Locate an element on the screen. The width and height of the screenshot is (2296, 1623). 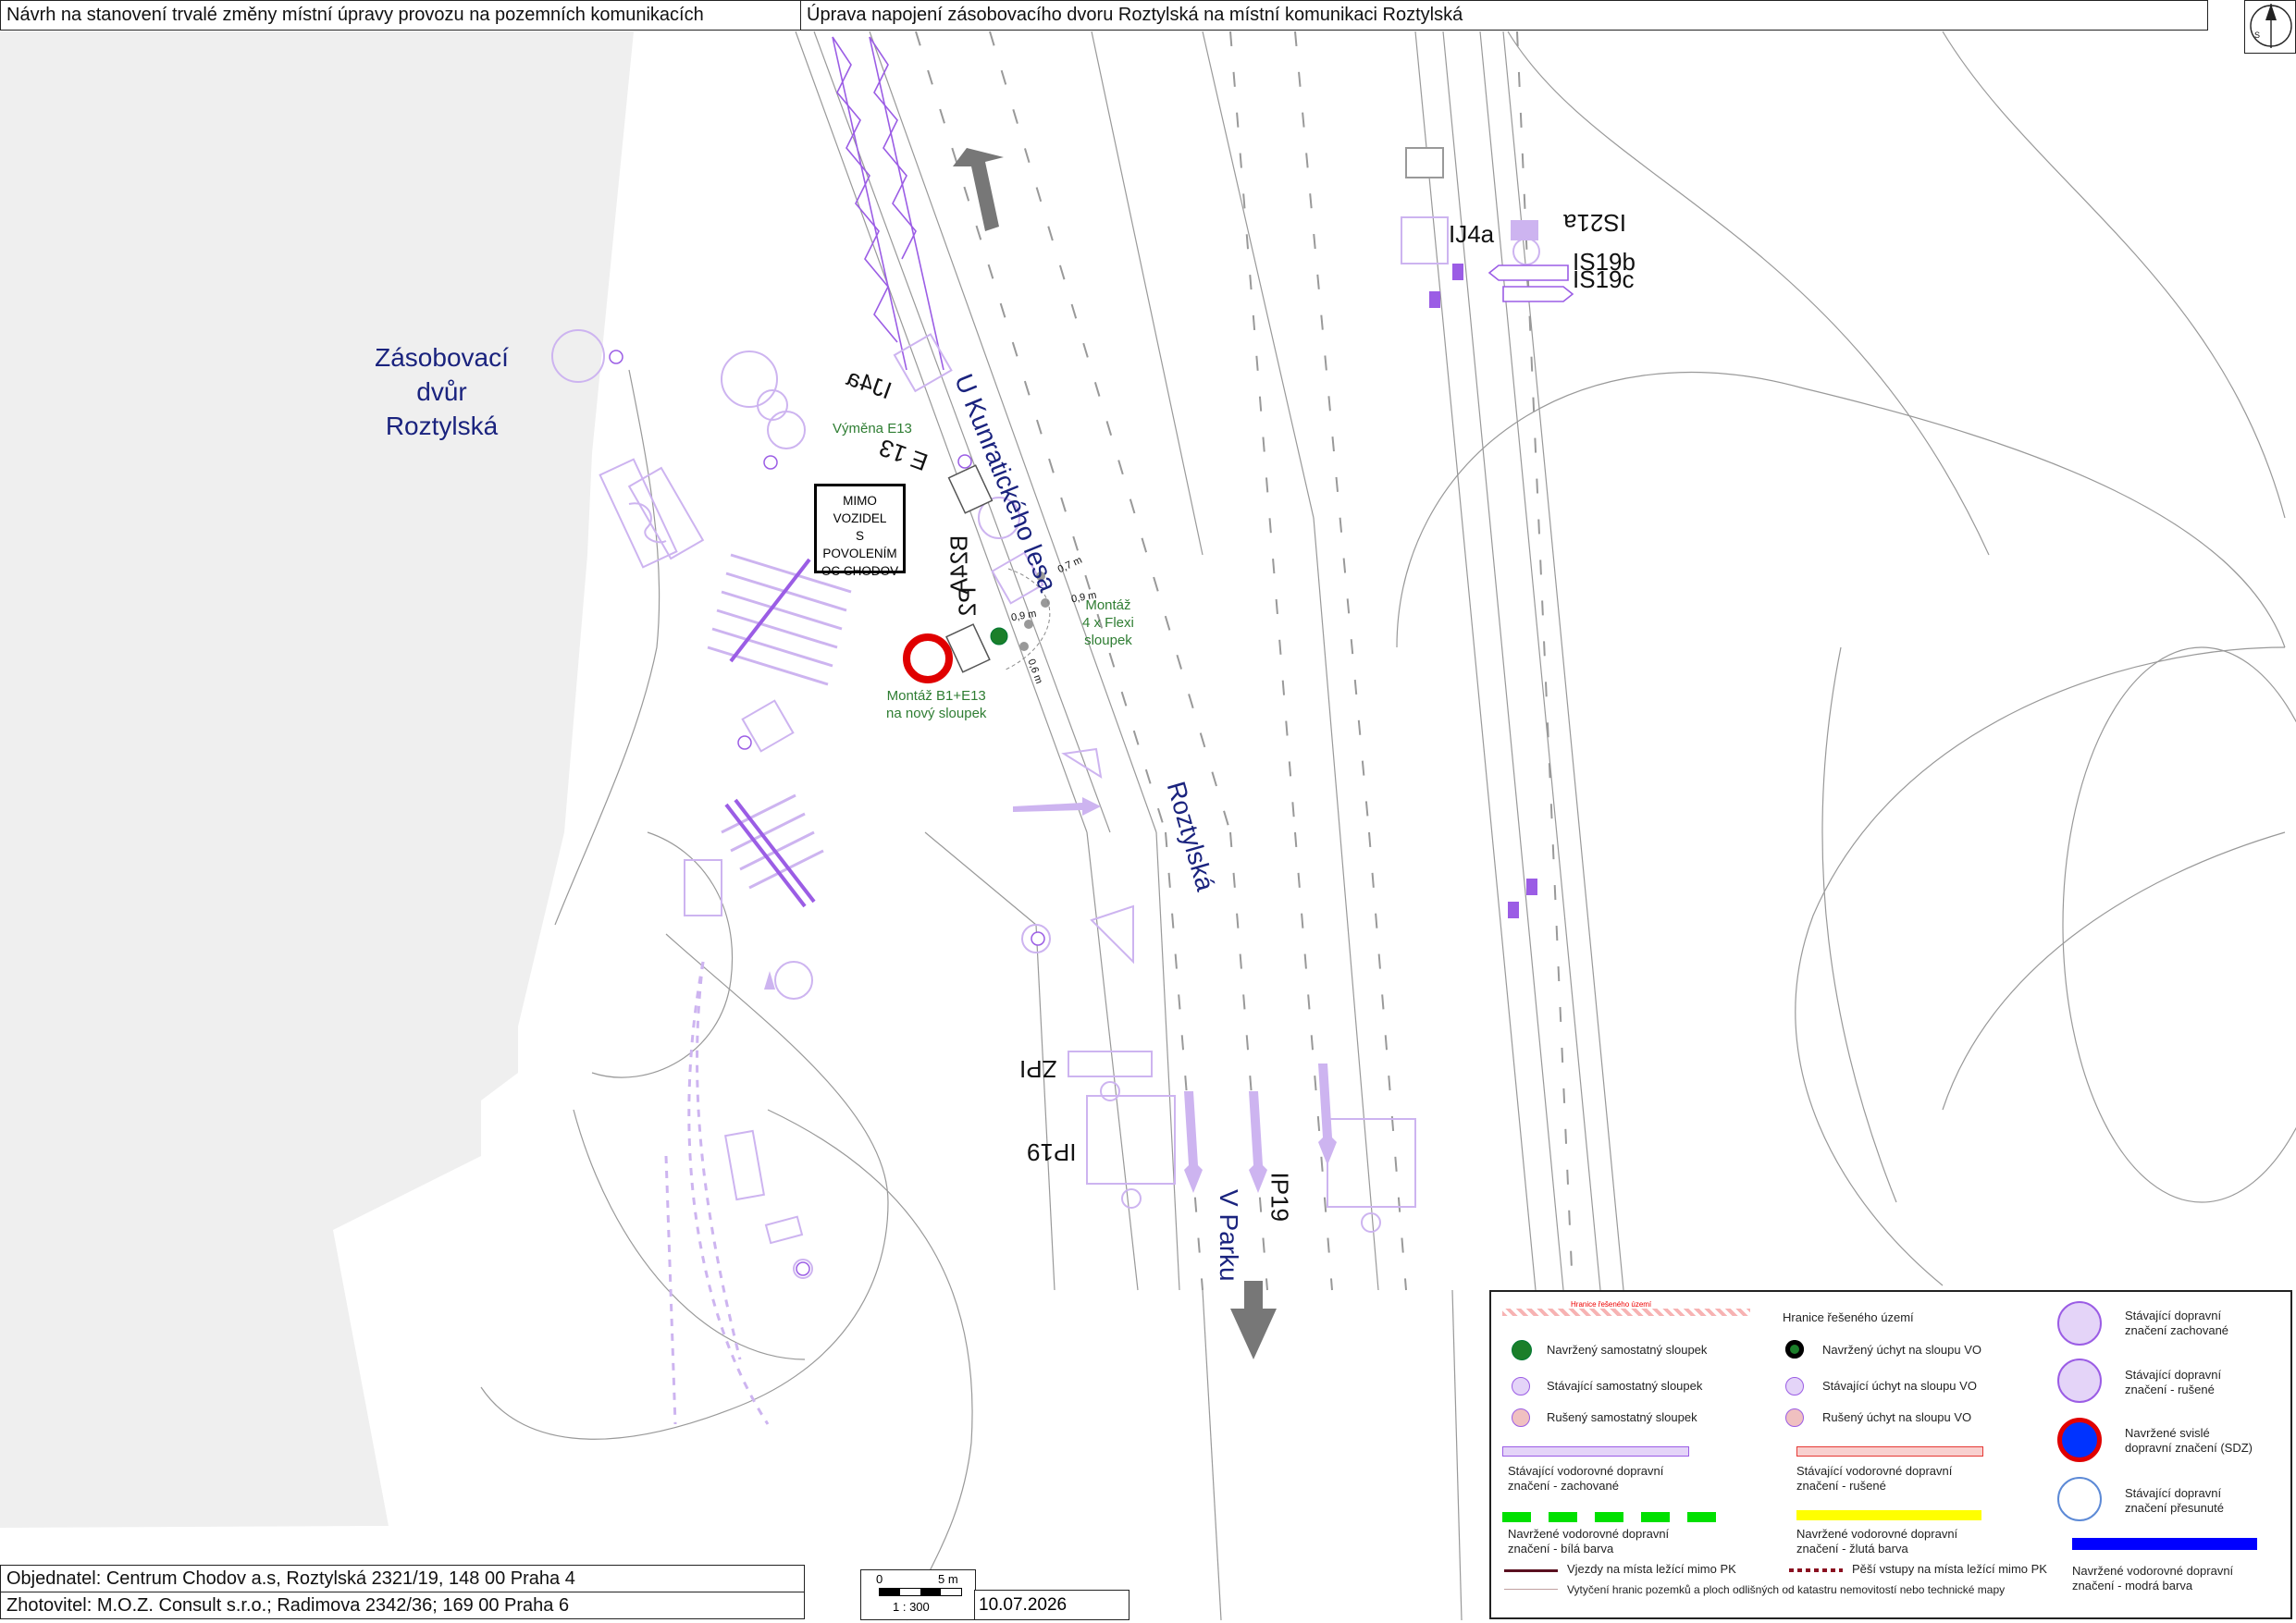
sign-label-is21a: IS21a is located at coordinates (1594, 223).